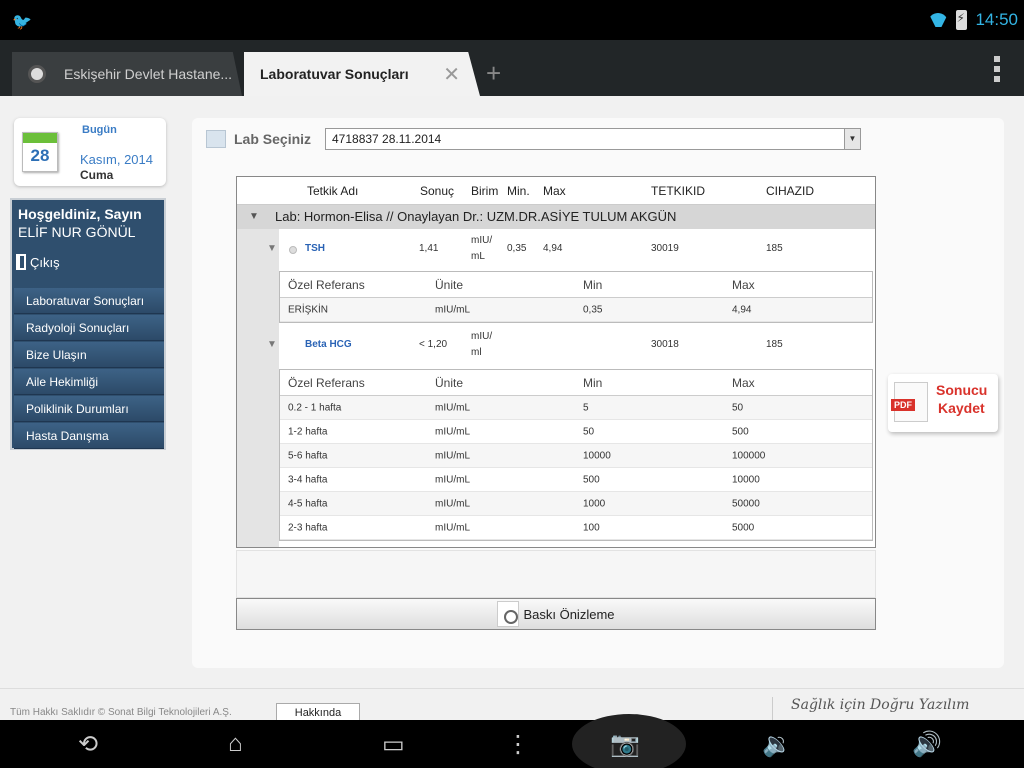  What do you see at coordinates (21, 262) in the screenshot?
I see `logout-icon` at bounding box center [21, 262].